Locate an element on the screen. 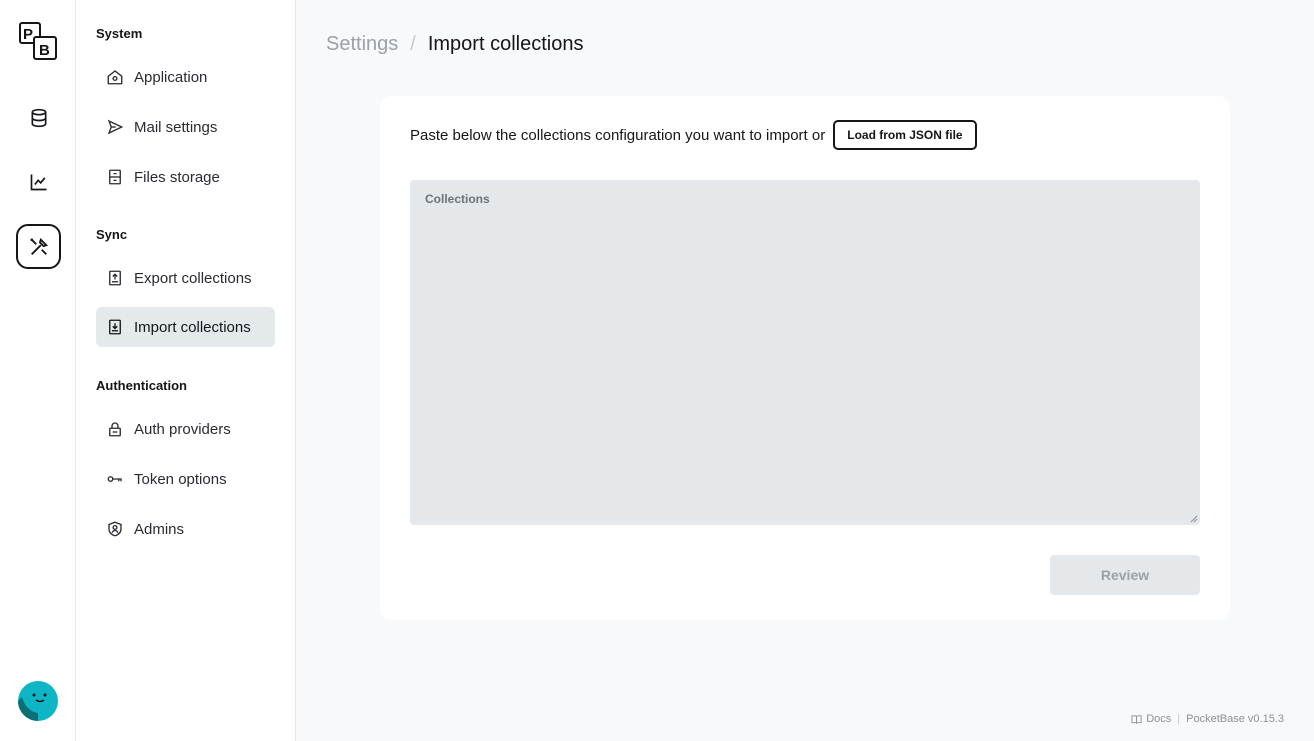 This screenshot has height=741, width=1314. resize-grip-icon is located at coordinates (1194, 519).